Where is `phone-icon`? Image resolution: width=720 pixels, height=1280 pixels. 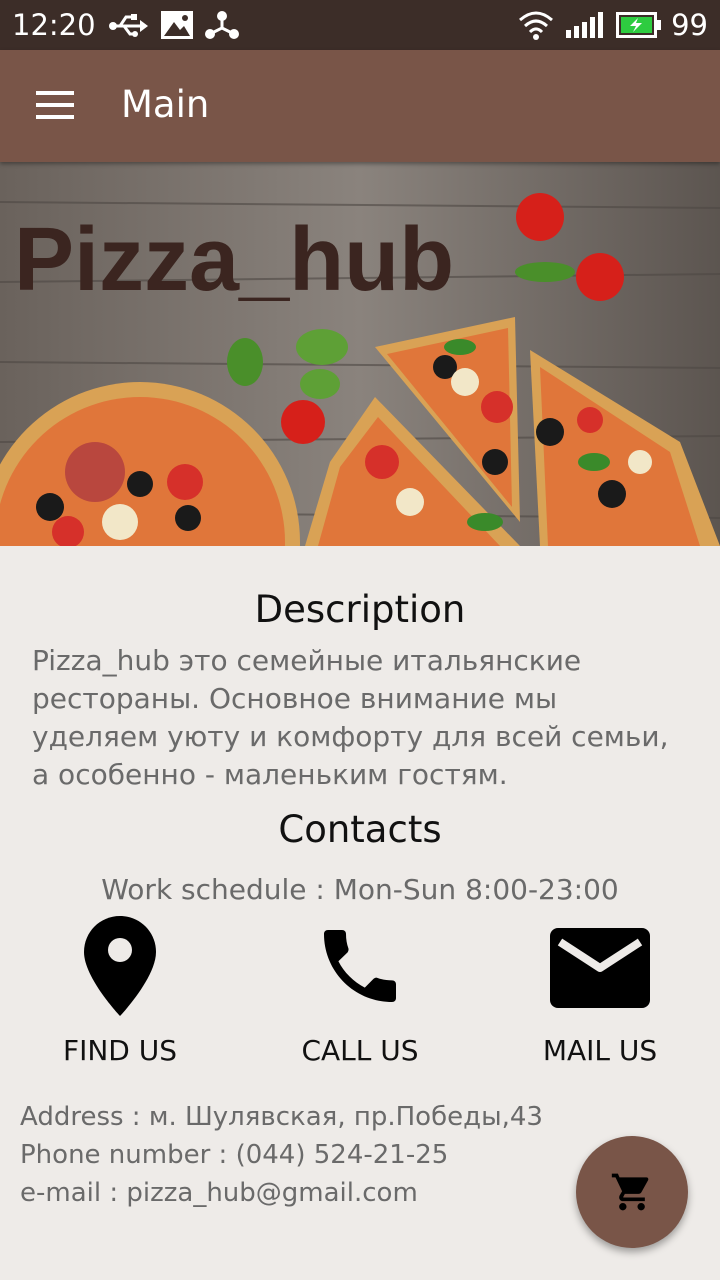 phone-icon is located at coordinates (360, 966).